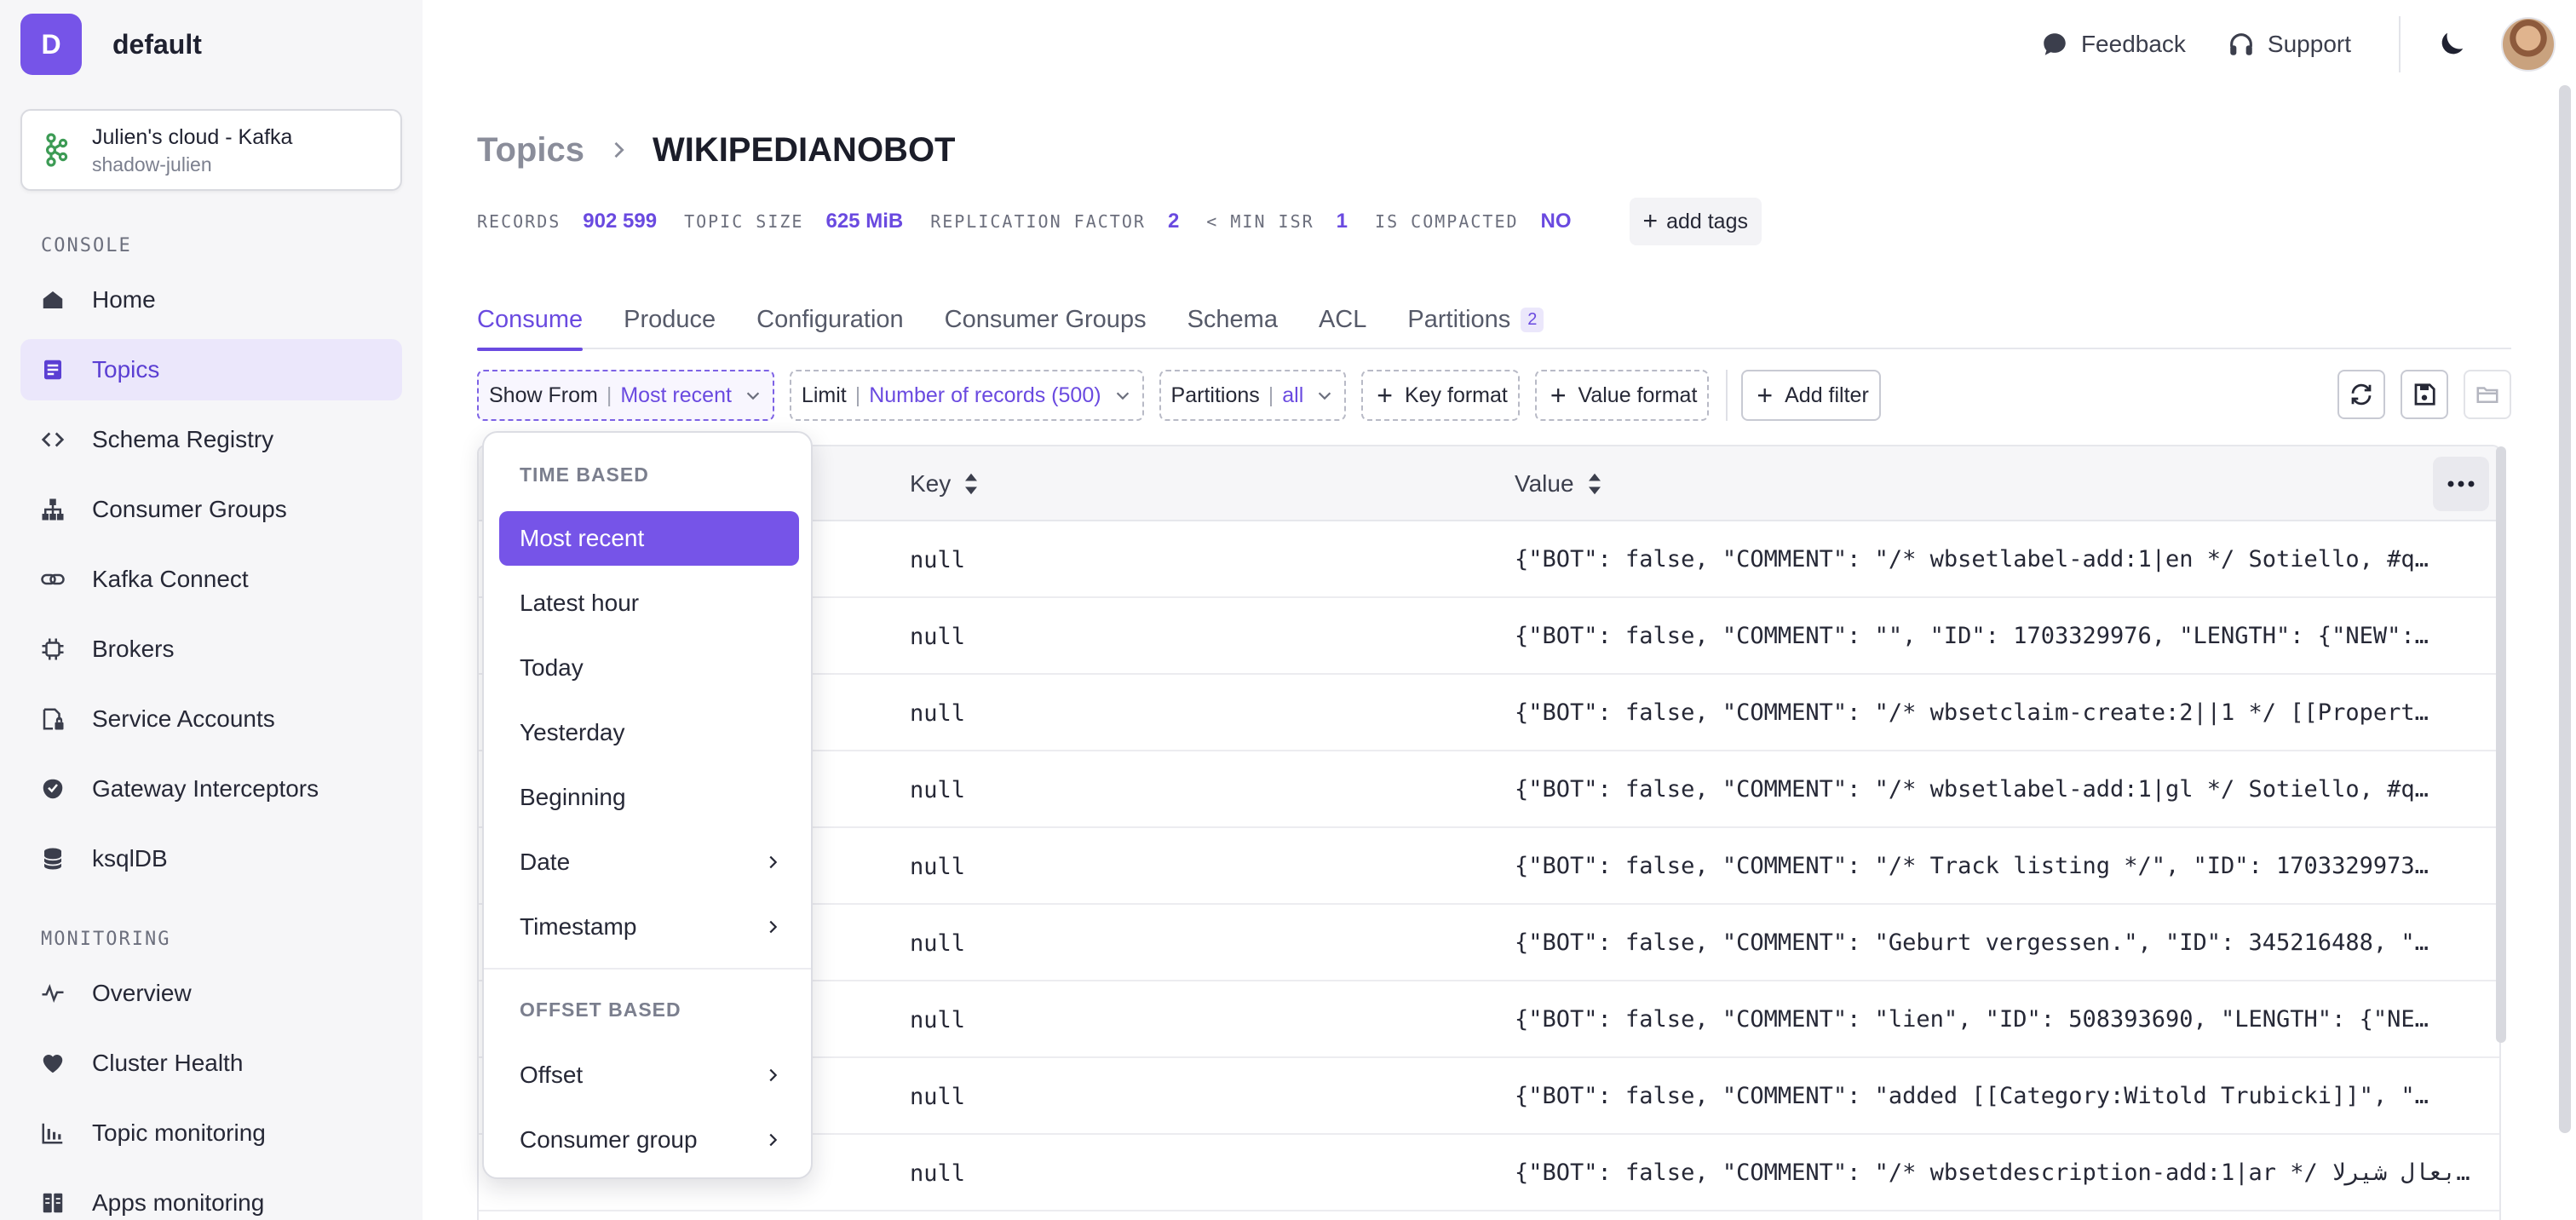  What do you see at coordinates (53, 1063) in the screenshot?
I see `heart-icon` at bounding box center [53, 1063].